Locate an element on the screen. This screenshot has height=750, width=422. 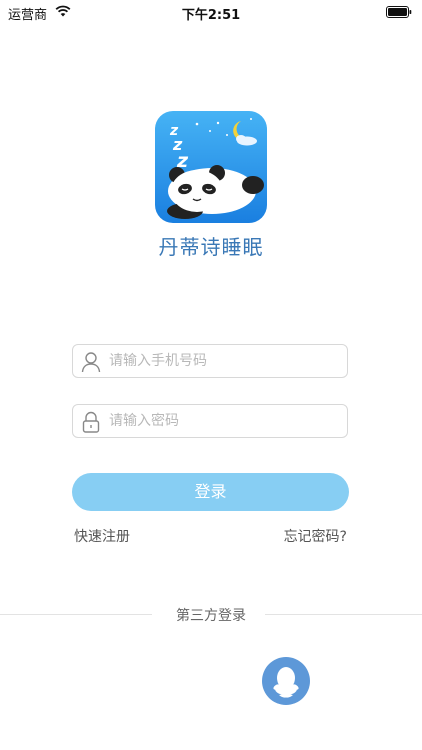
phone-field is located at coordinates (210, 361).